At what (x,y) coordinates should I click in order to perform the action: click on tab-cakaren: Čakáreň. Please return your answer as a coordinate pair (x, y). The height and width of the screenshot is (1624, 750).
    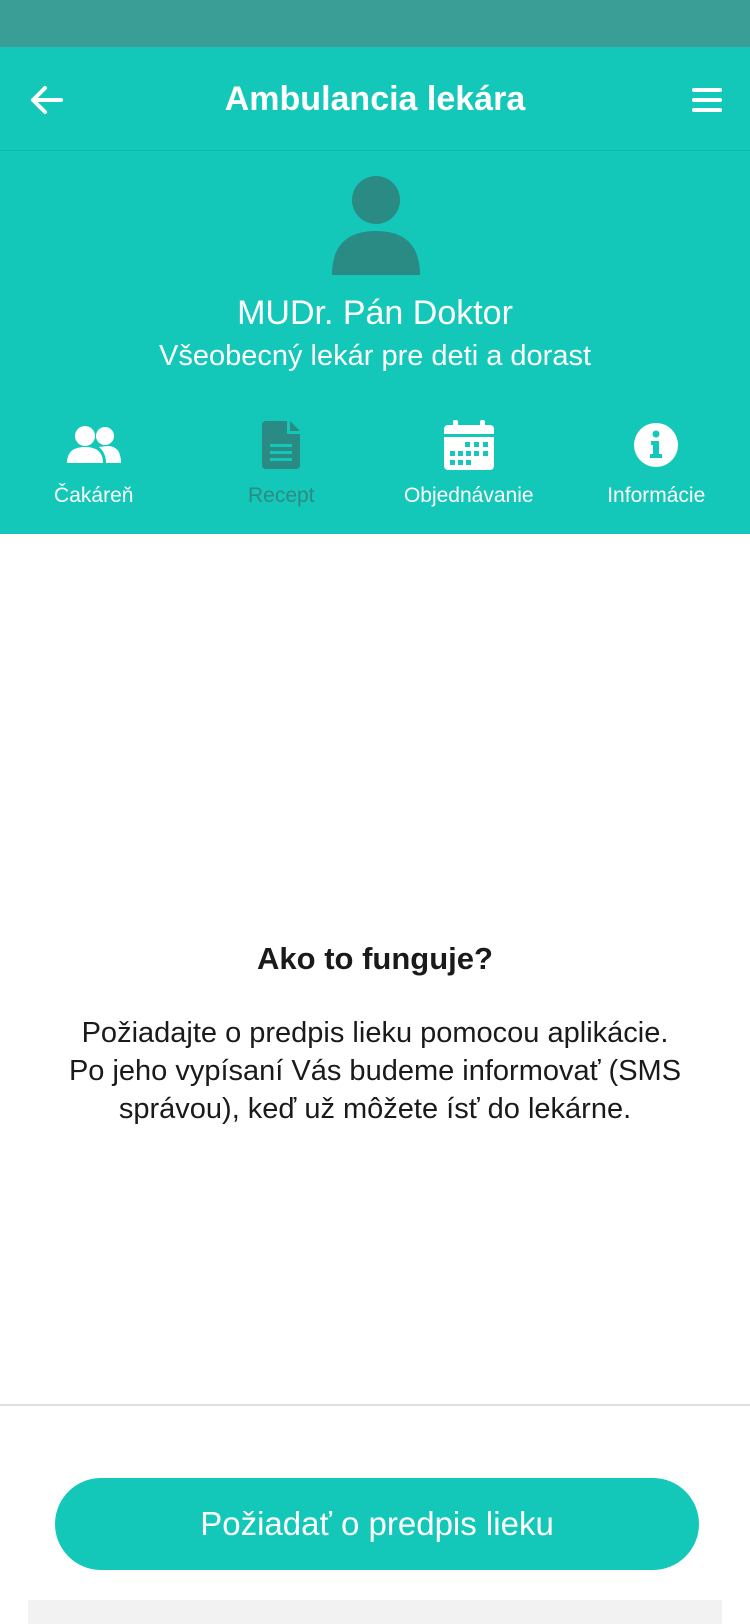
    Looking at the image, I should click on (94, 469).